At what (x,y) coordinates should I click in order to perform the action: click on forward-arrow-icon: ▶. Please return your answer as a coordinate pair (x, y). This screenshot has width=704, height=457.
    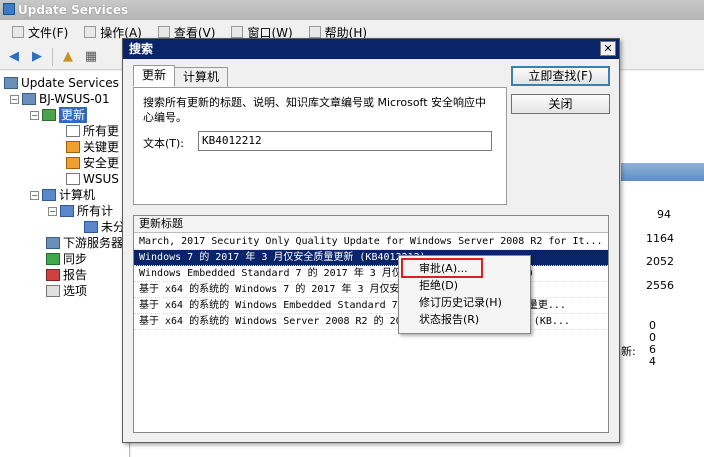
    Looking at the image, I should click on (37, 57).